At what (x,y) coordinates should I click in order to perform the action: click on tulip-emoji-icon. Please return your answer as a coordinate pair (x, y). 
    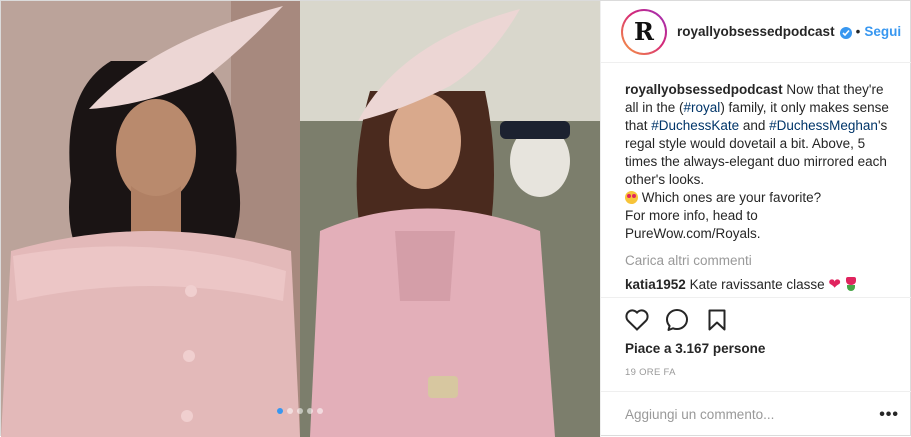
    Looking at the image, I should click on (851, 284).